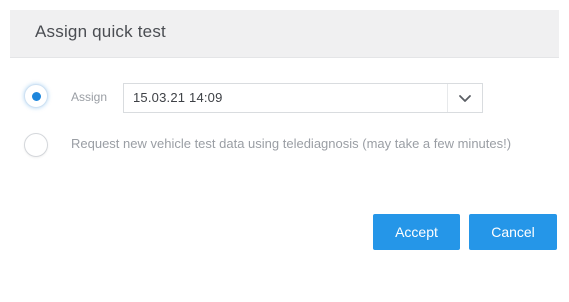 The width and height of the screenshot is (569, 302). I want to click on select-divider, so click(447, 98).